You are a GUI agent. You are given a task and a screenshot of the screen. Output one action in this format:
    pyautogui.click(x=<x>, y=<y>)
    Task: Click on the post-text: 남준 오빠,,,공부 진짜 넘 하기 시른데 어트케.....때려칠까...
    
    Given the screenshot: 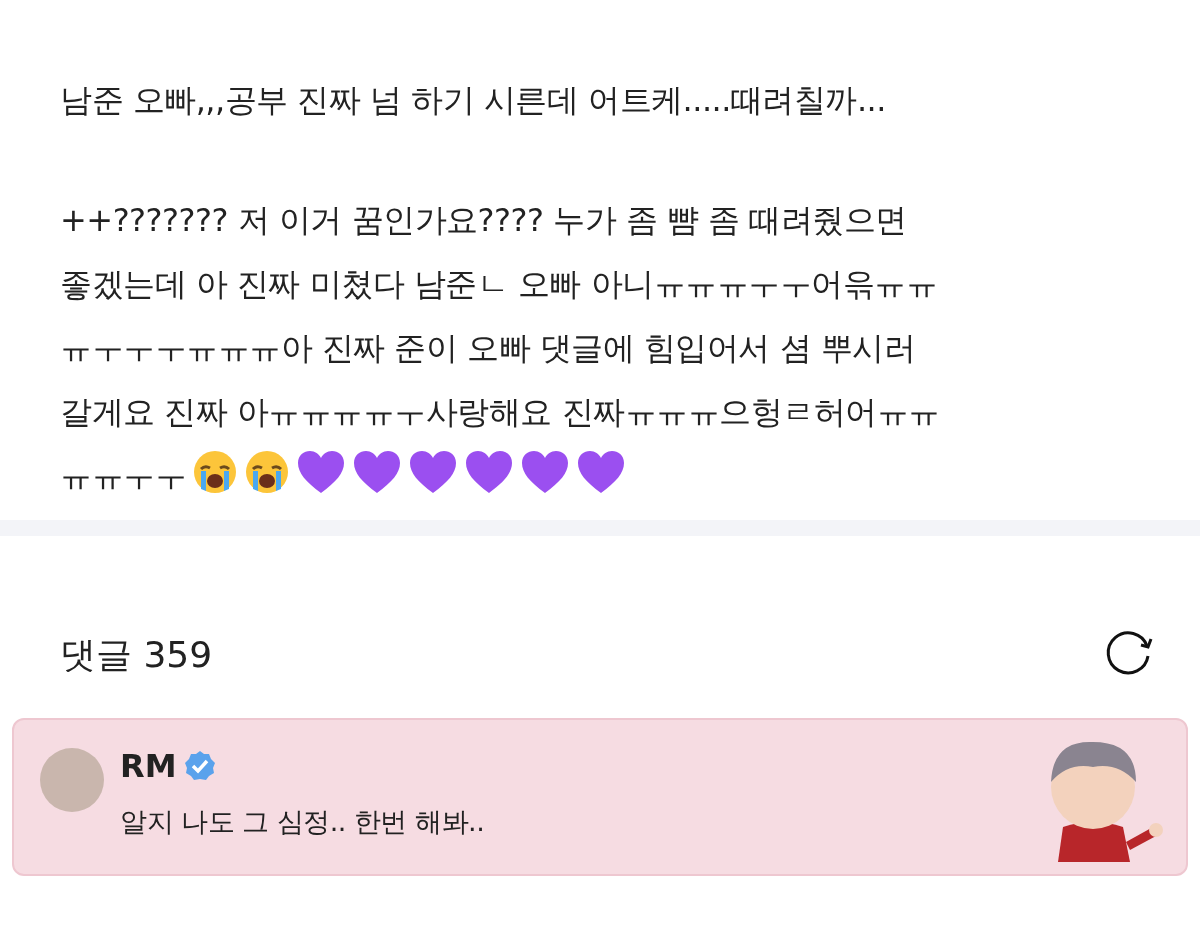 What is the action you would take?
    pyautogui.click(x=473, y=100)
    